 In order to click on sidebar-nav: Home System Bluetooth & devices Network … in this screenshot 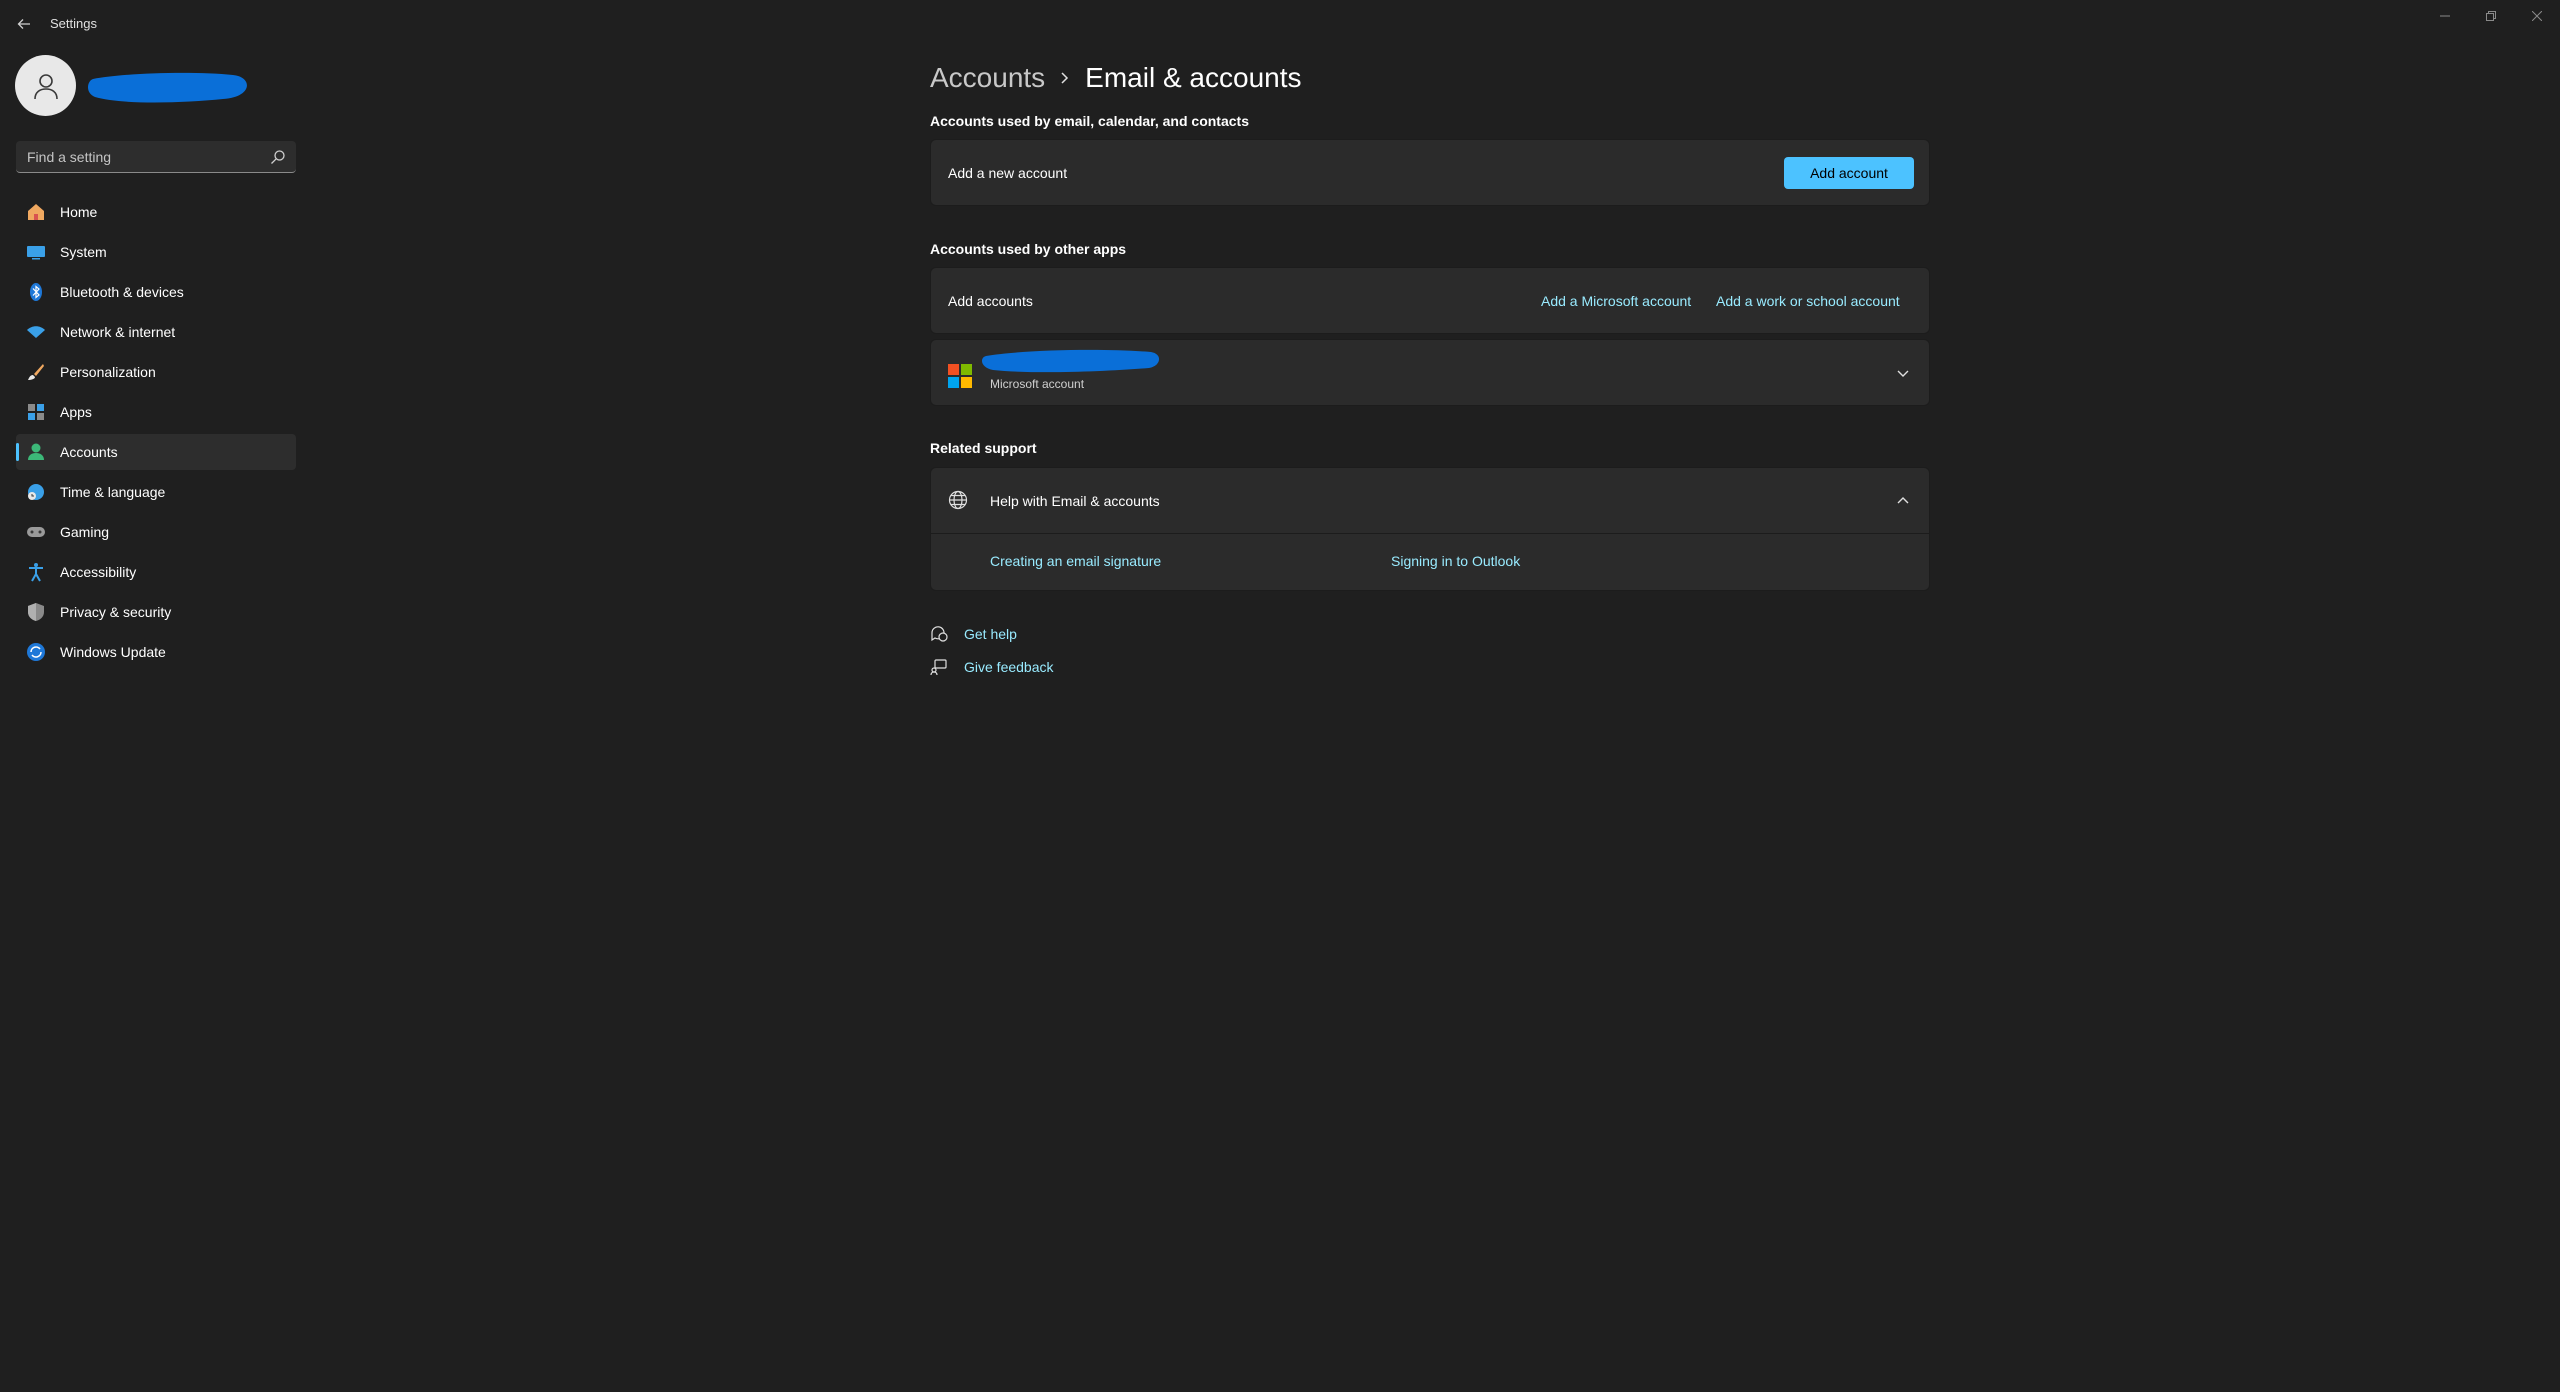, I will do `click(156, 434)`.